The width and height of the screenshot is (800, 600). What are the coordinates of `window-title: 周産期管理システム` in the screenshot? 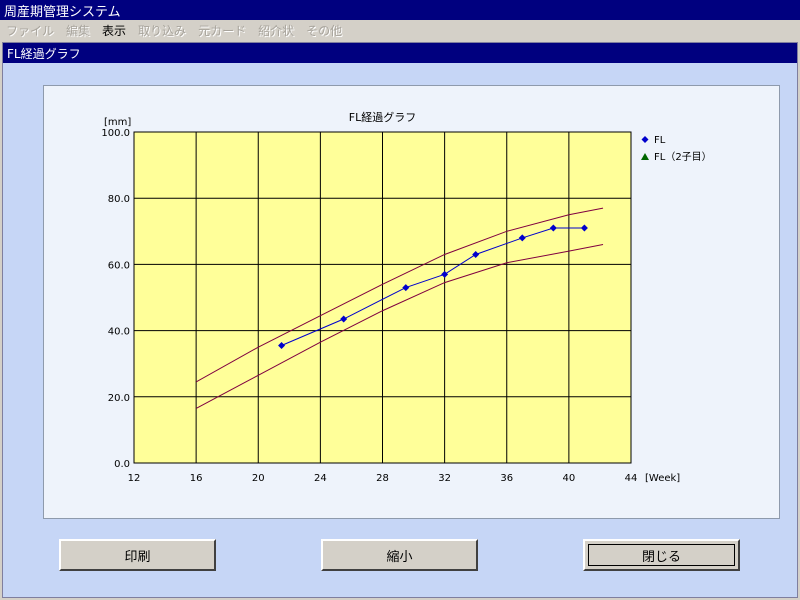 It's located at (62, 12).